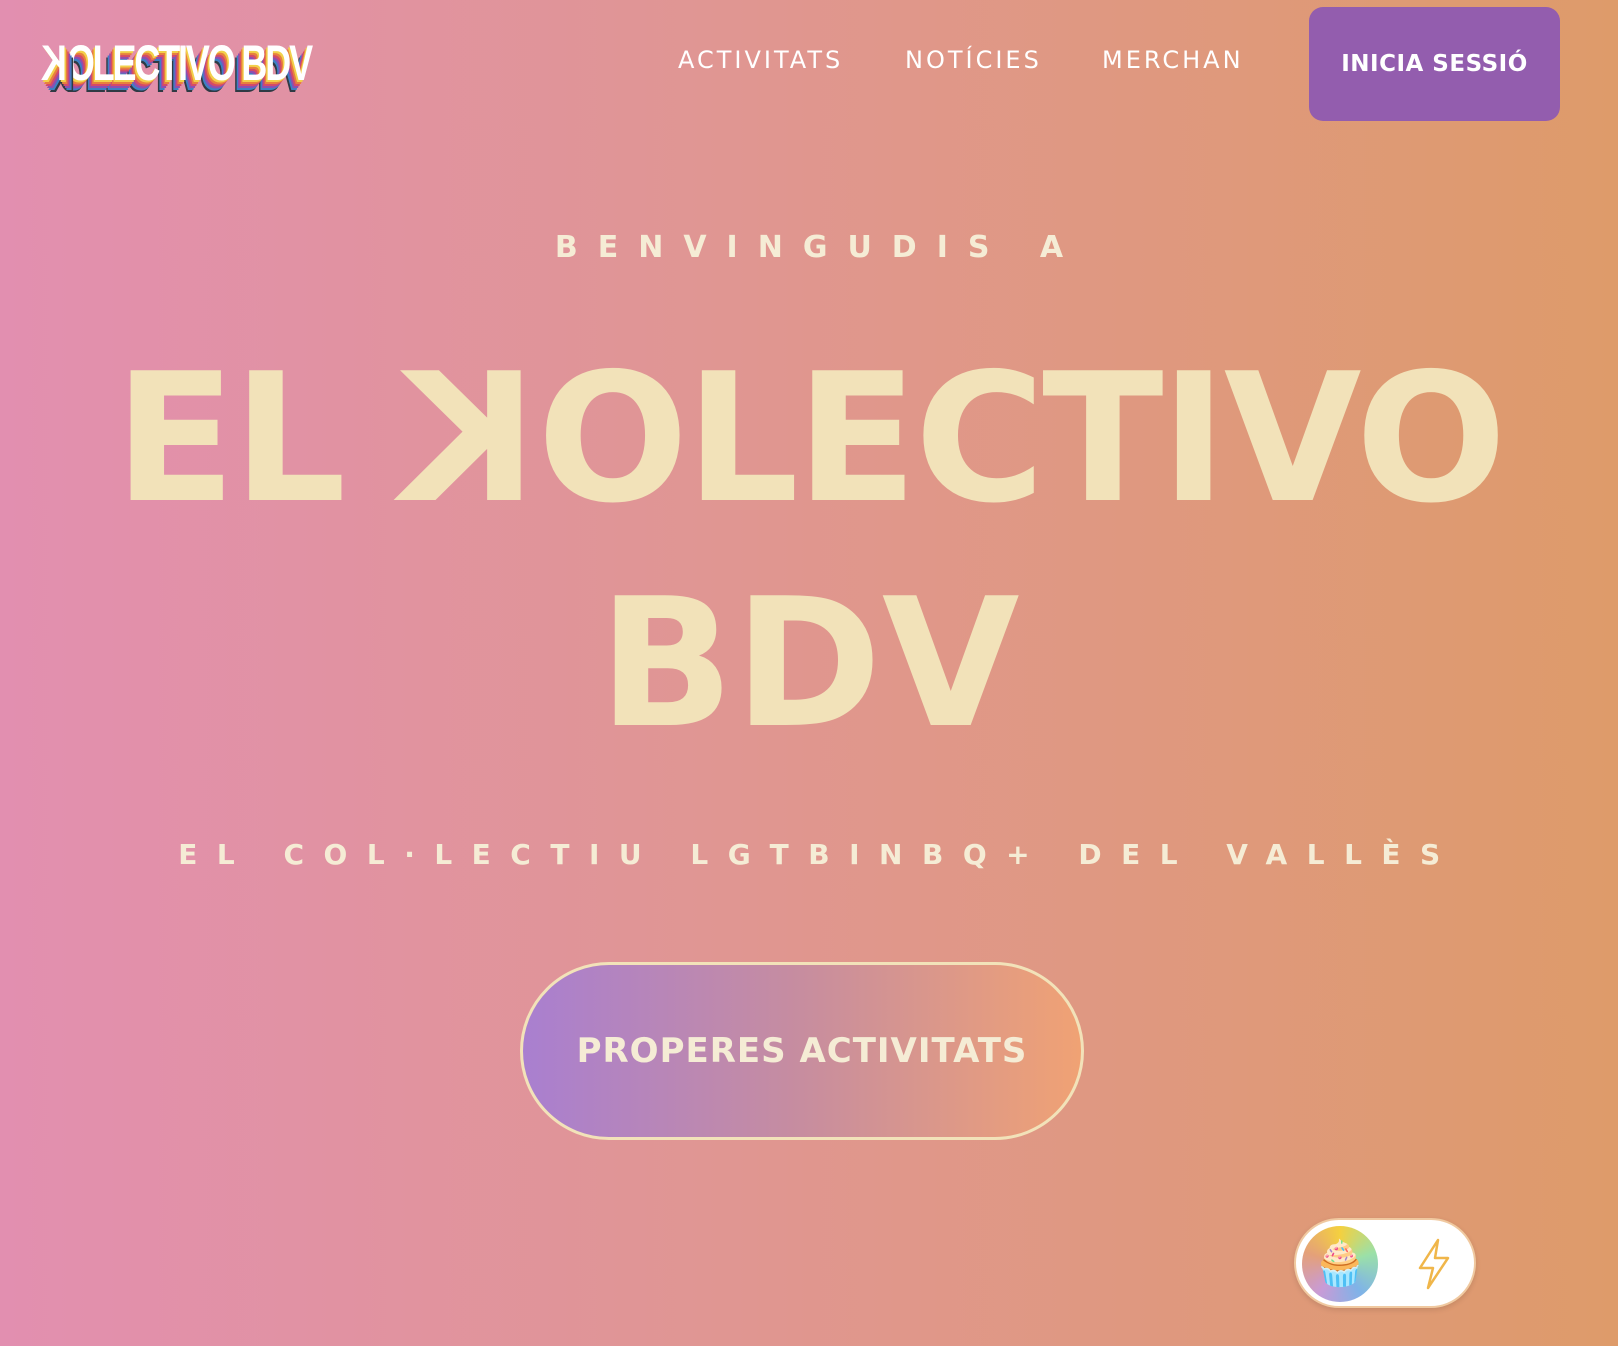 Image resolution: width=1618 pixels, height=1346 pixels. I want to click on logo-text-rest: OLECTIVO BDV, so click(189, 63).